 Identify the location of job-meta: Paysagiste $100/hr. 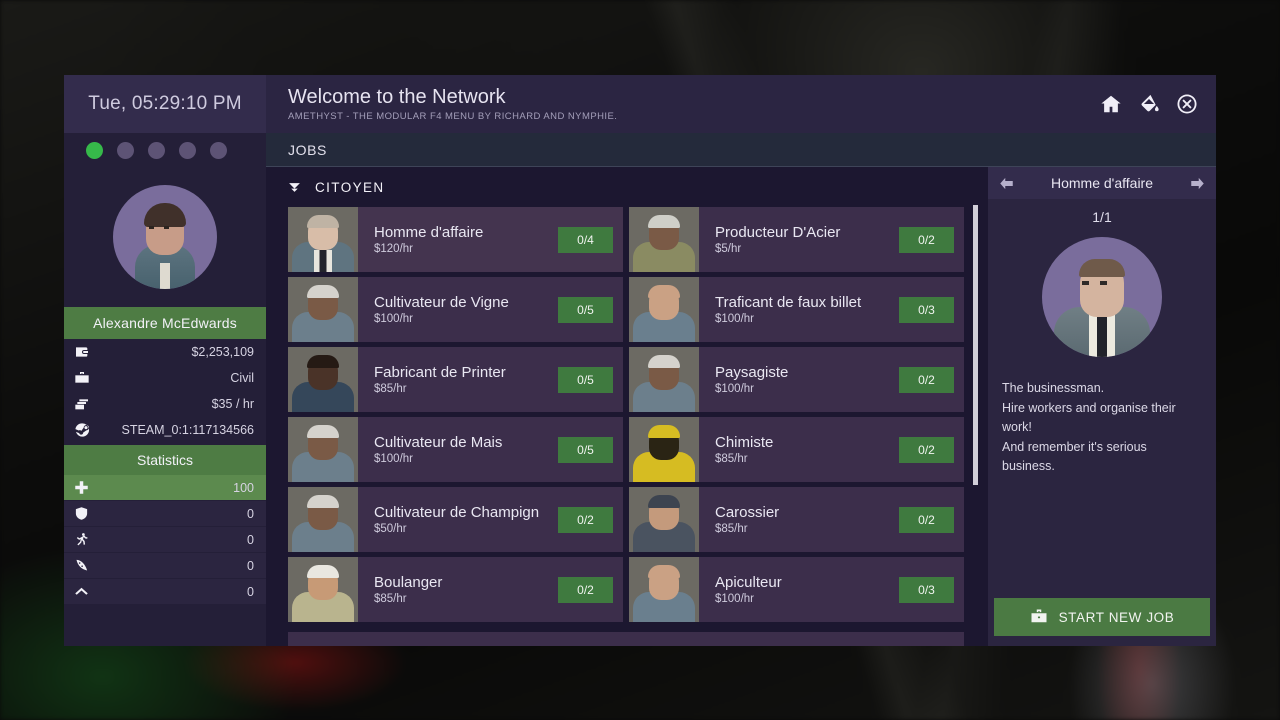
(799, 379).